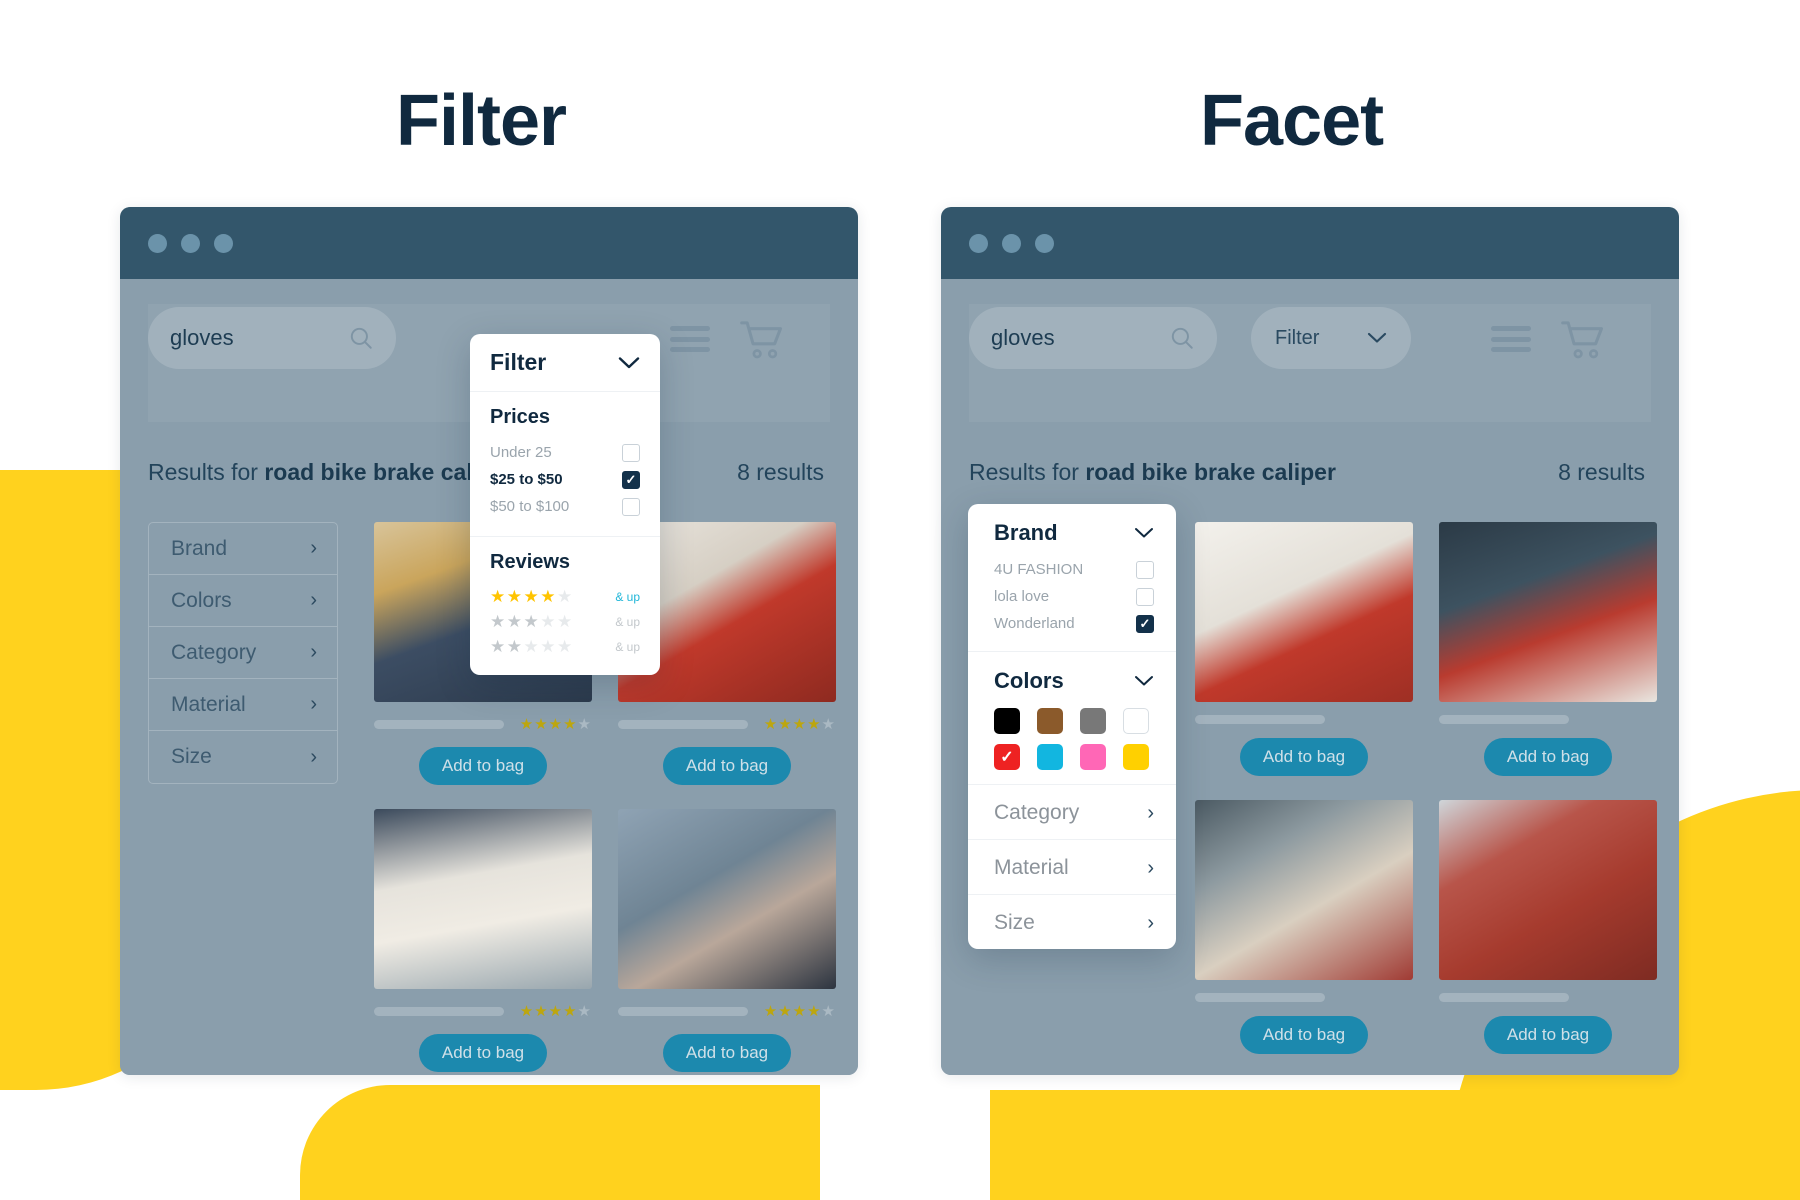 The width and height of the screenshot is (1800, 1200). What do you see at coordinates (1029, 680) in the screenshot?
I see `facet-section-title: Colors` at bounding box center [1029, 680].